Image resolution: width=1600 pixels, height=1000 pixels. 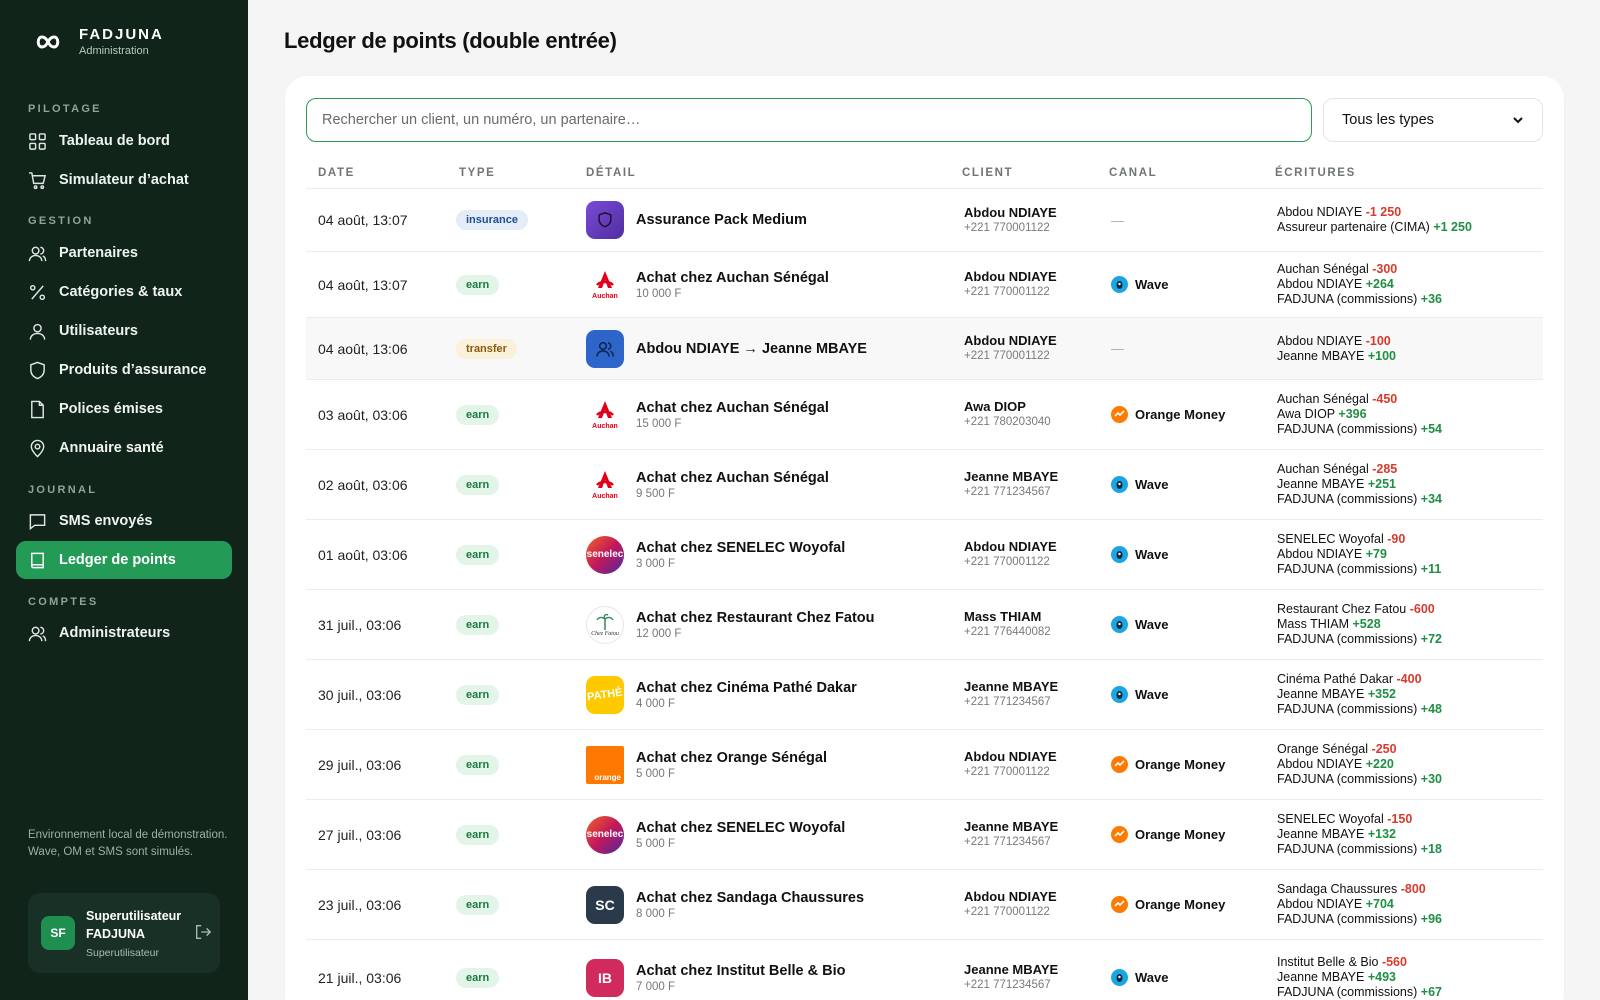 What do you see at coordinates (363, 220) in the screenshot?
I see `row-date: 04 août, 13:07` at bounding box center [363, 220].